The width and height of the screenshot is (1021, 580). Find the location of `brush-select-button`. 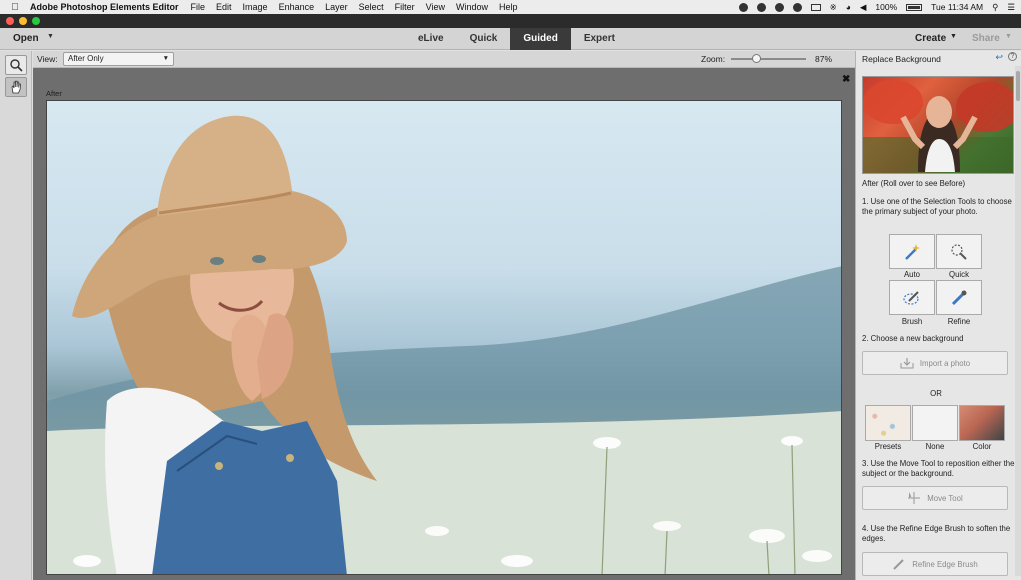

brush-select-button is located at coordinates (912, 297).